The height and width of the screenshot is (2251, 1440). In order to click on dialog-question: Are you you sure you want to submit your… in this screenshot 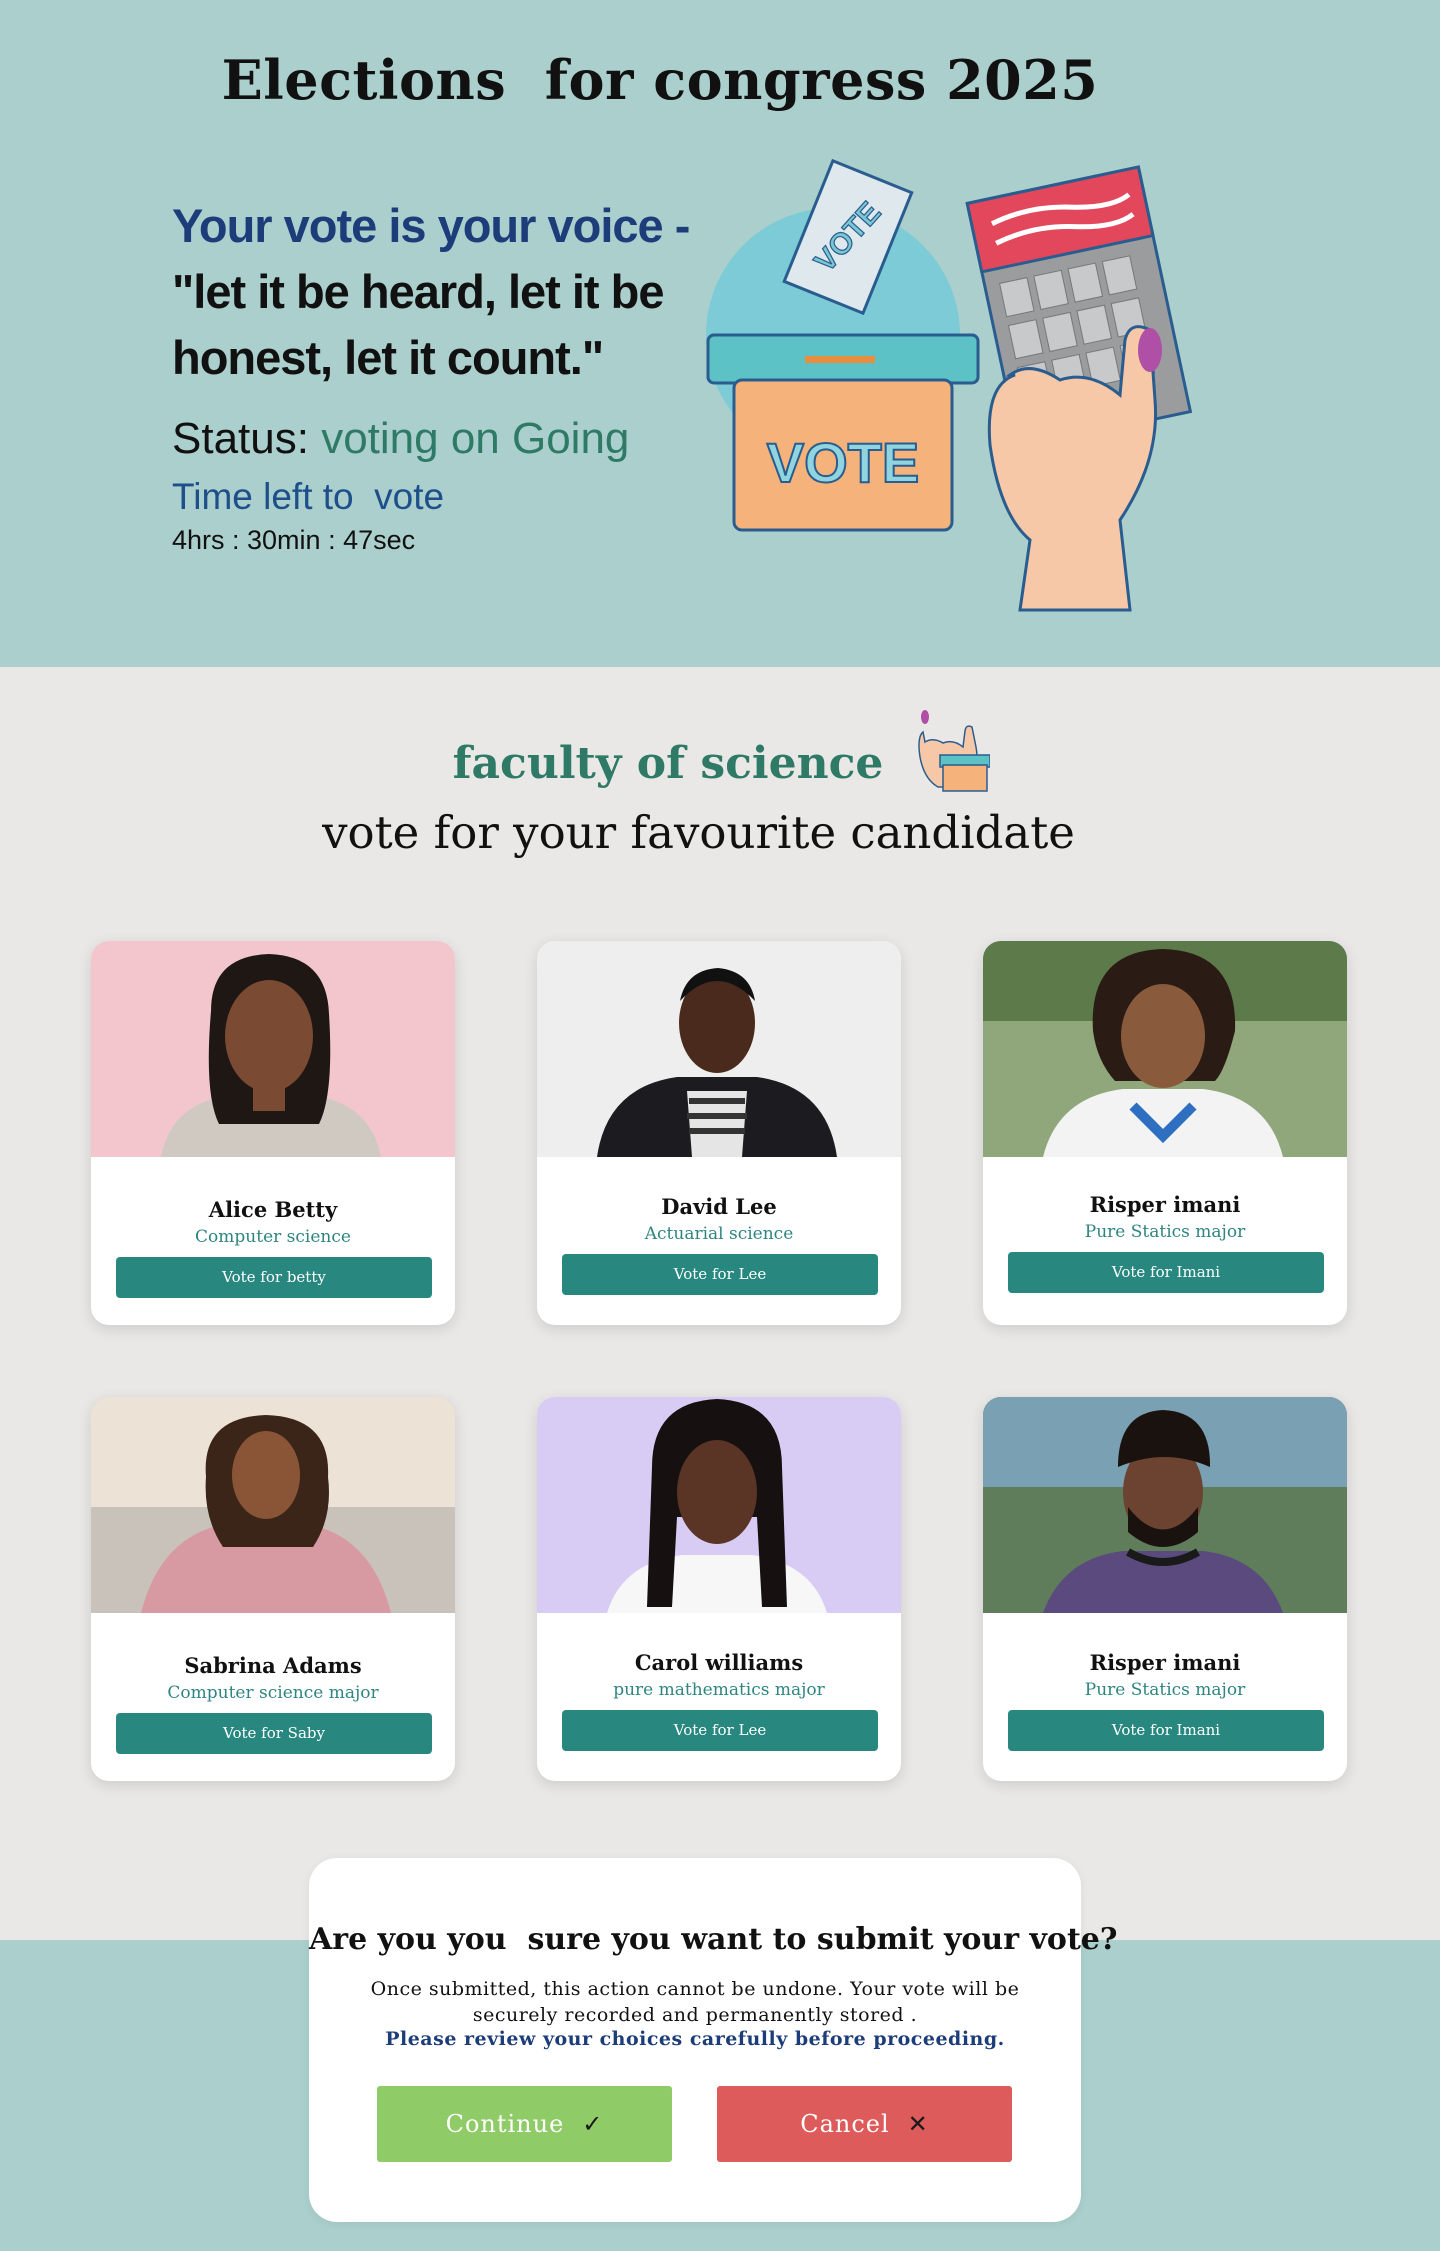, I will do `click(713, 1939)`.